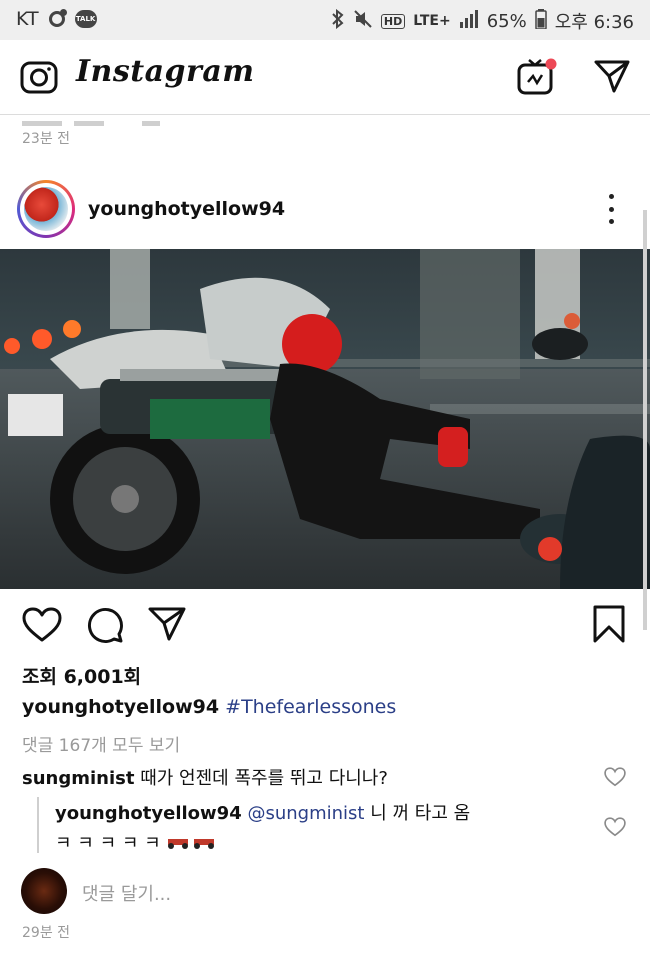 The height and width of the screenshot is (964, 650). Describe the element at coordinates (46, 933) in the screenshot. I see `post-timestamp: 29분 전` at that location.